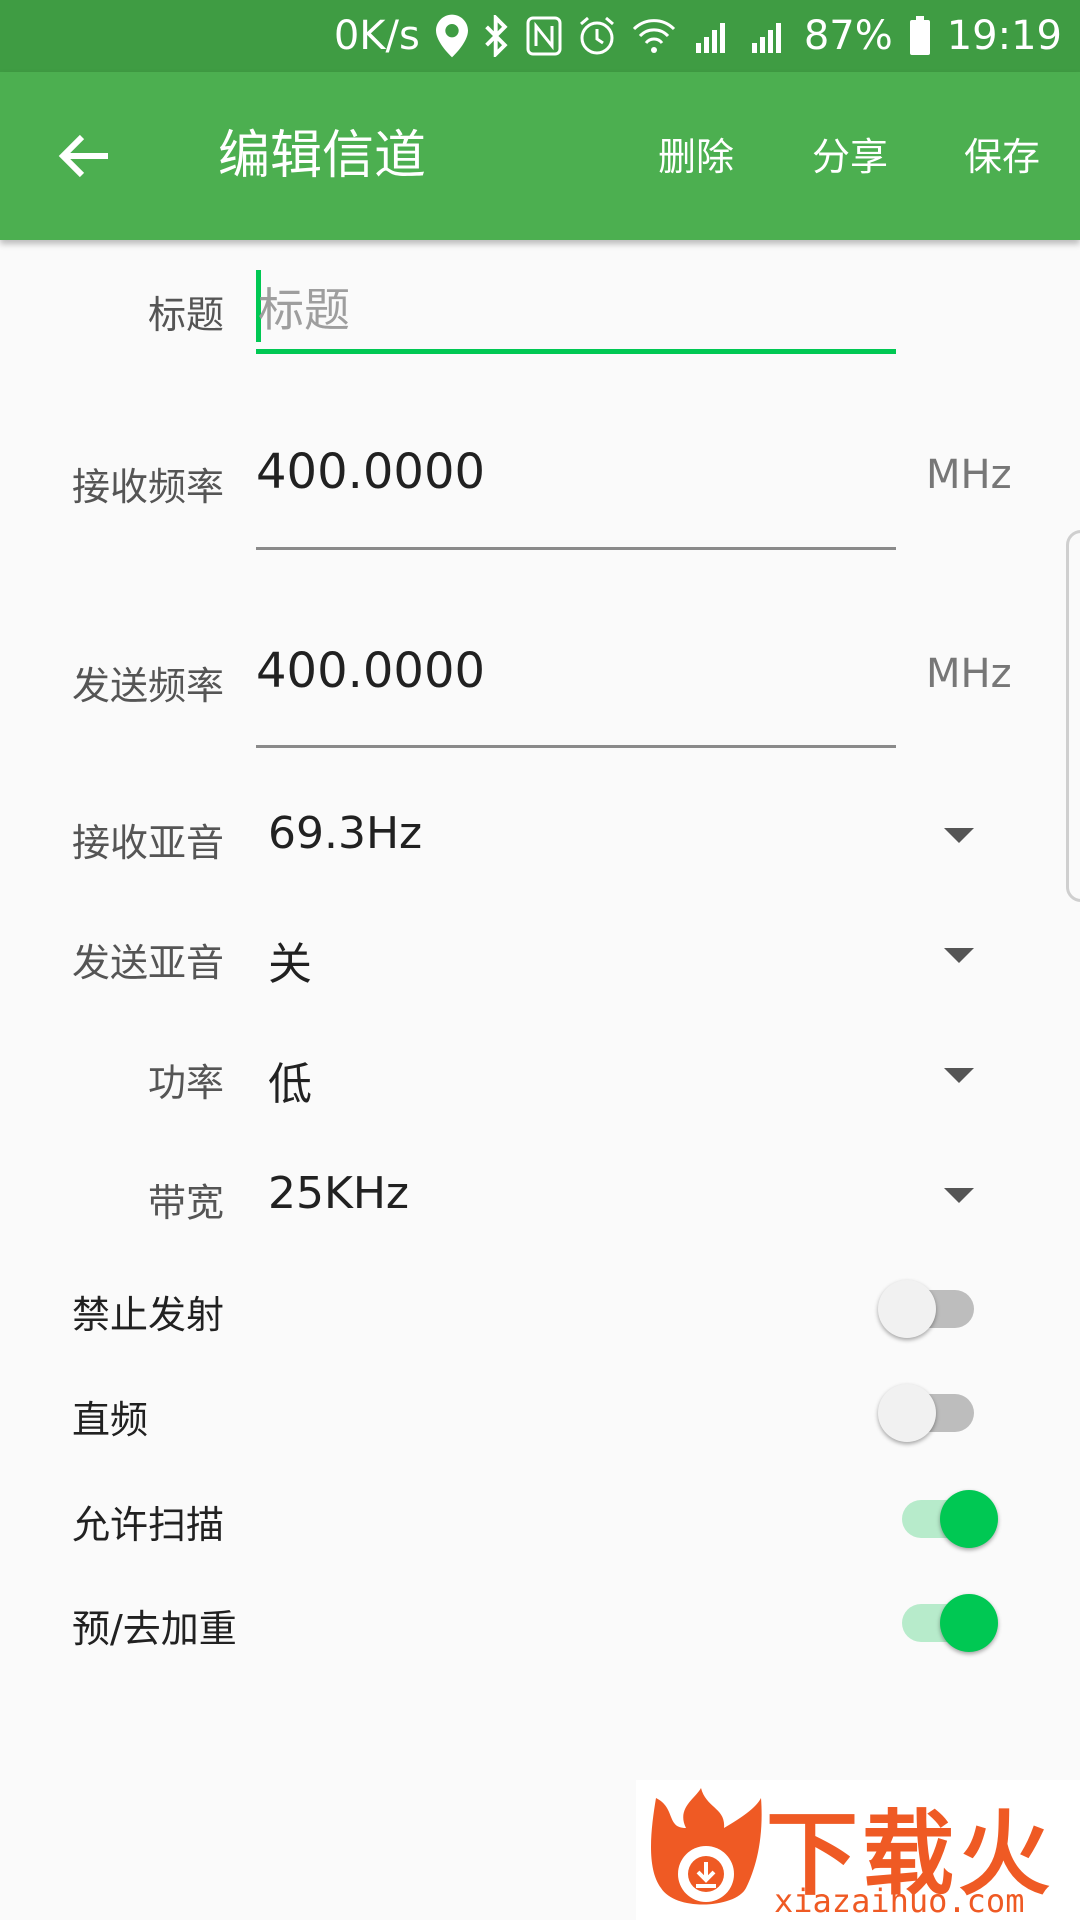  What do you see at coordinates (290, 1084) in the screenshot?
I see `power-value: 低` at bounding box center [290, 1084].